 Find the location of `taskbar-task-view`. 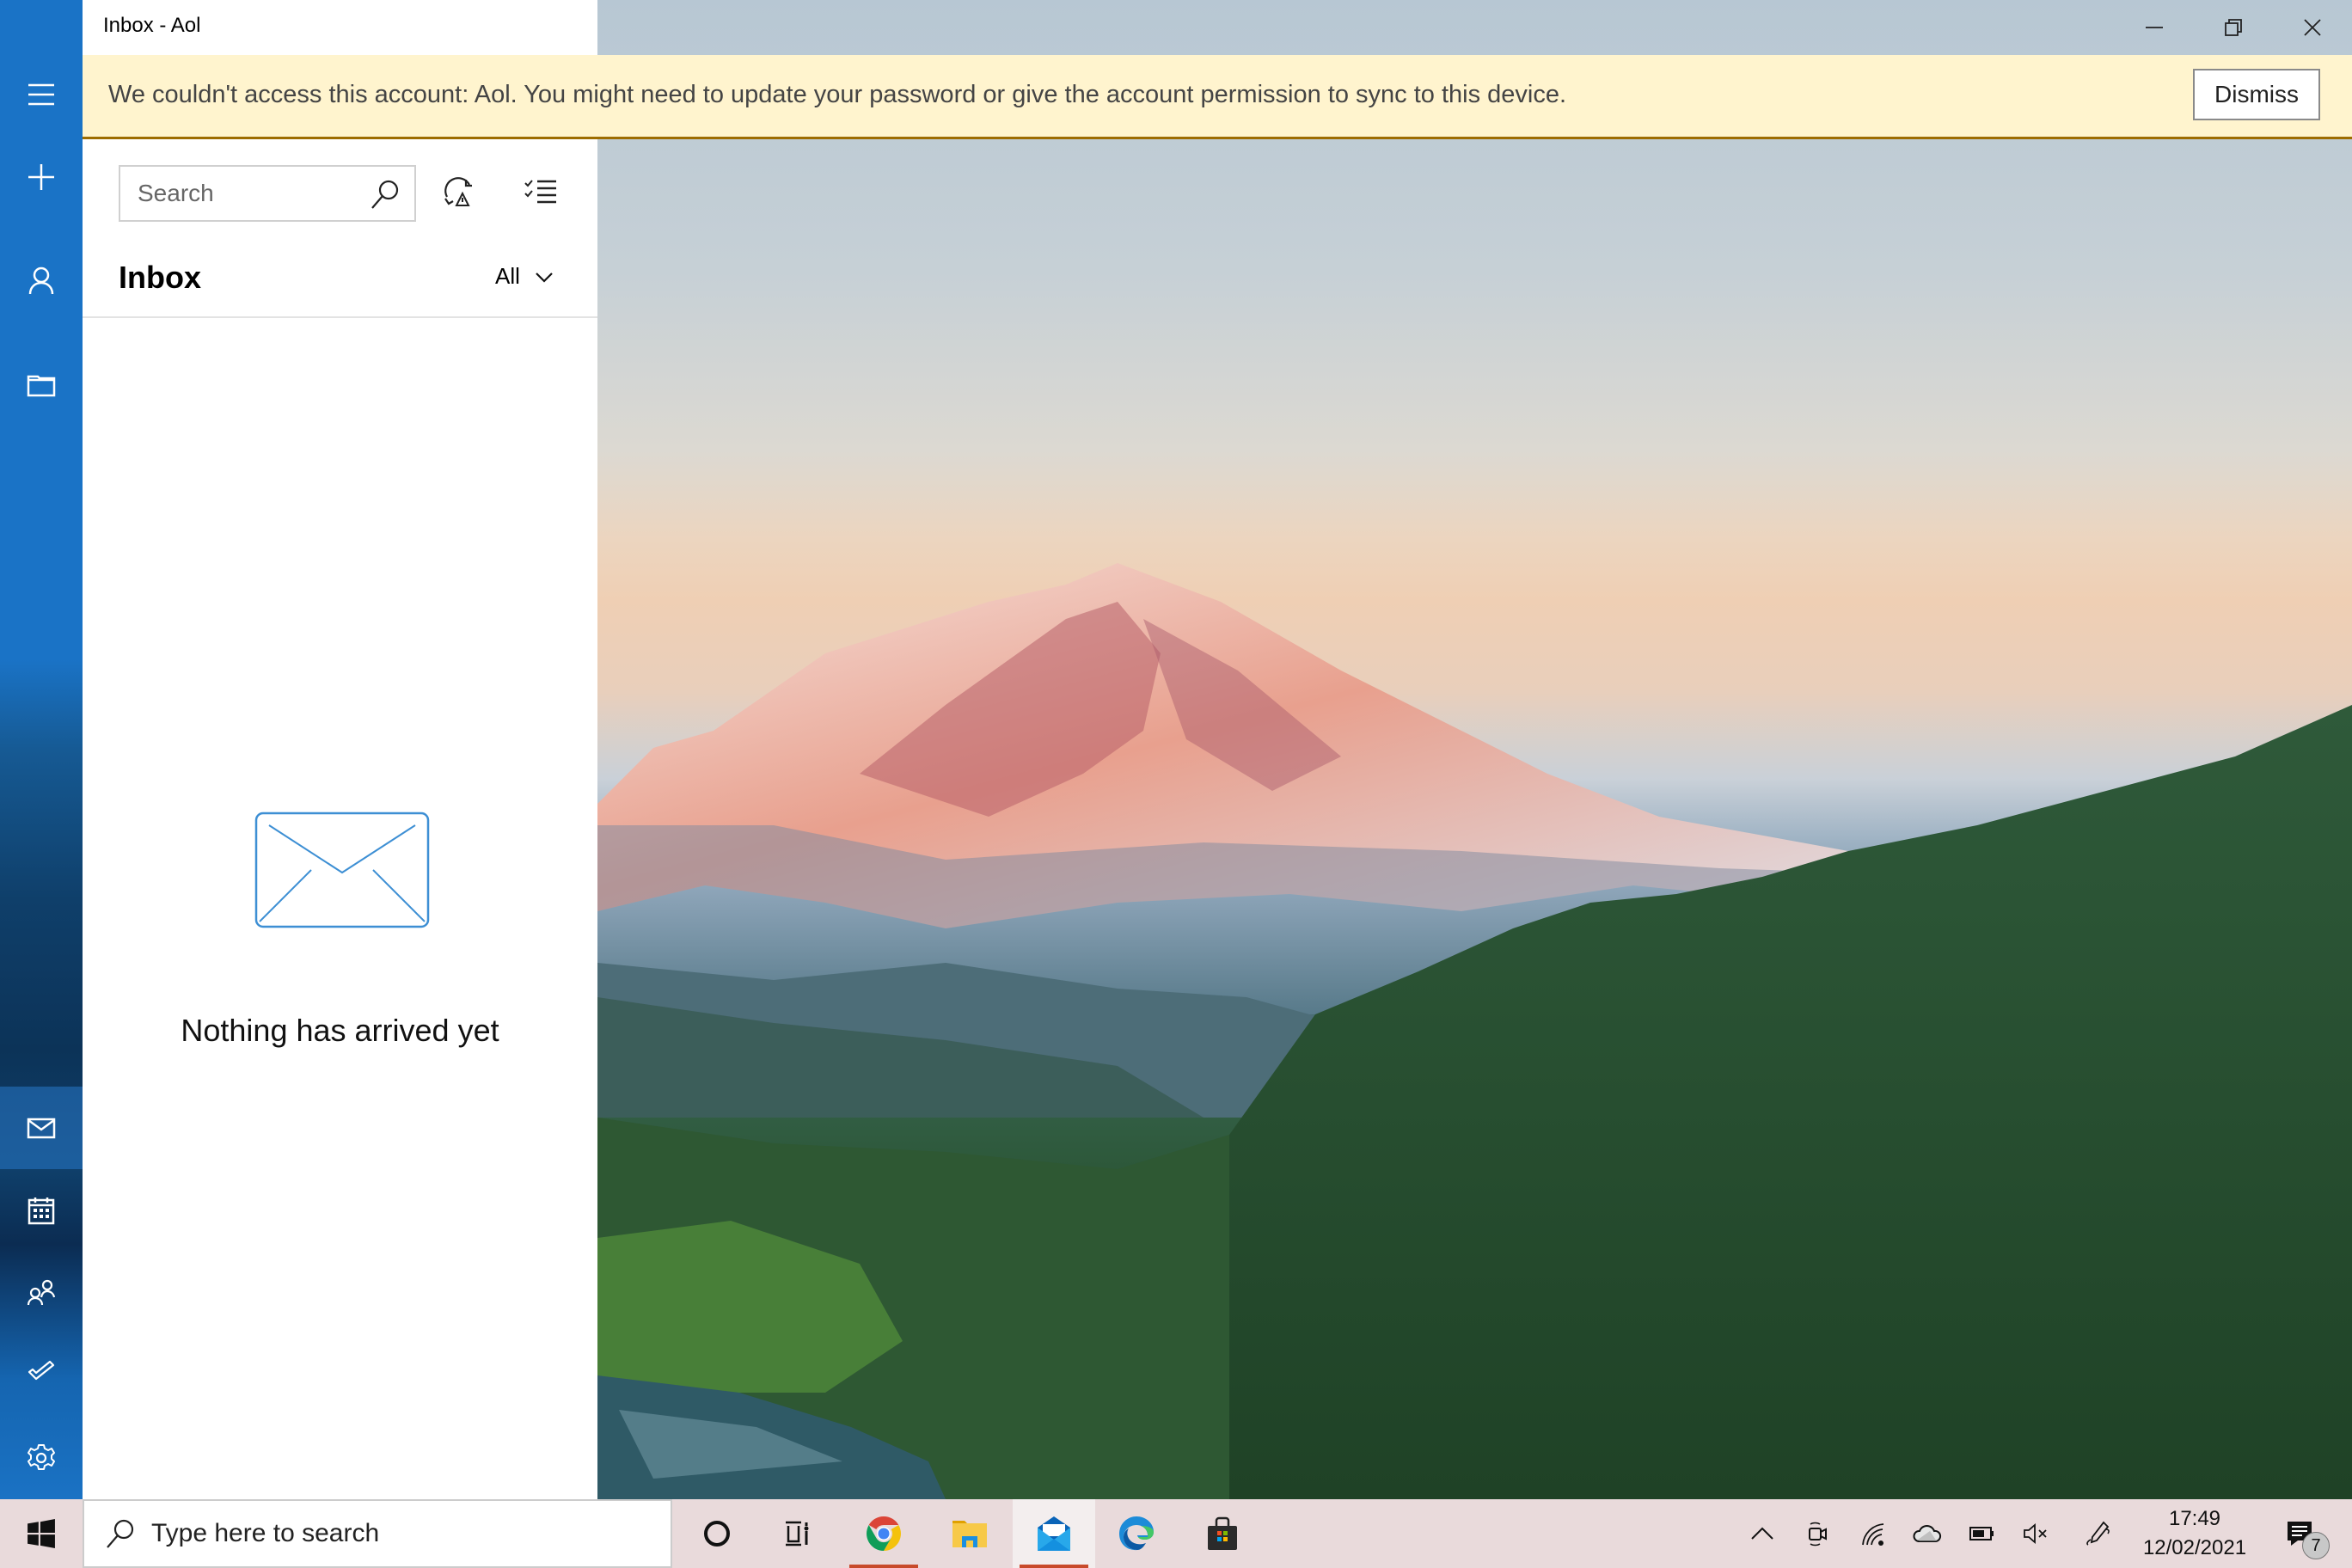

taskbar-task-view is located at coordinates (797, 1533).